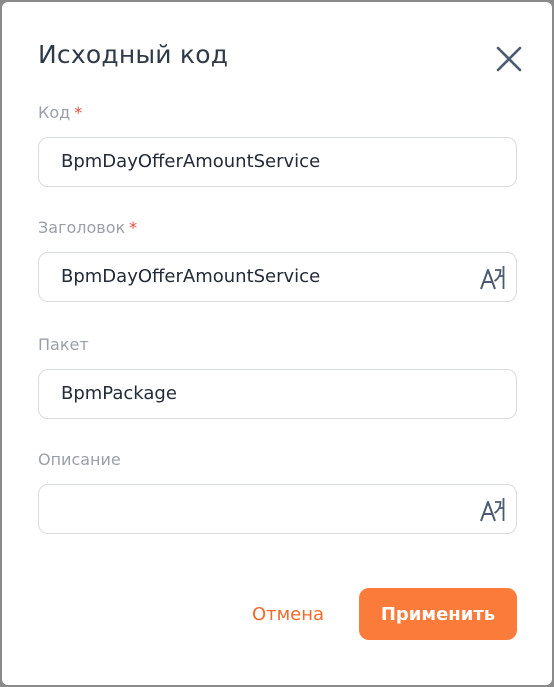 The image size is (554, 687). I want to click on cancel-button: Отмена, so click(288, 614).